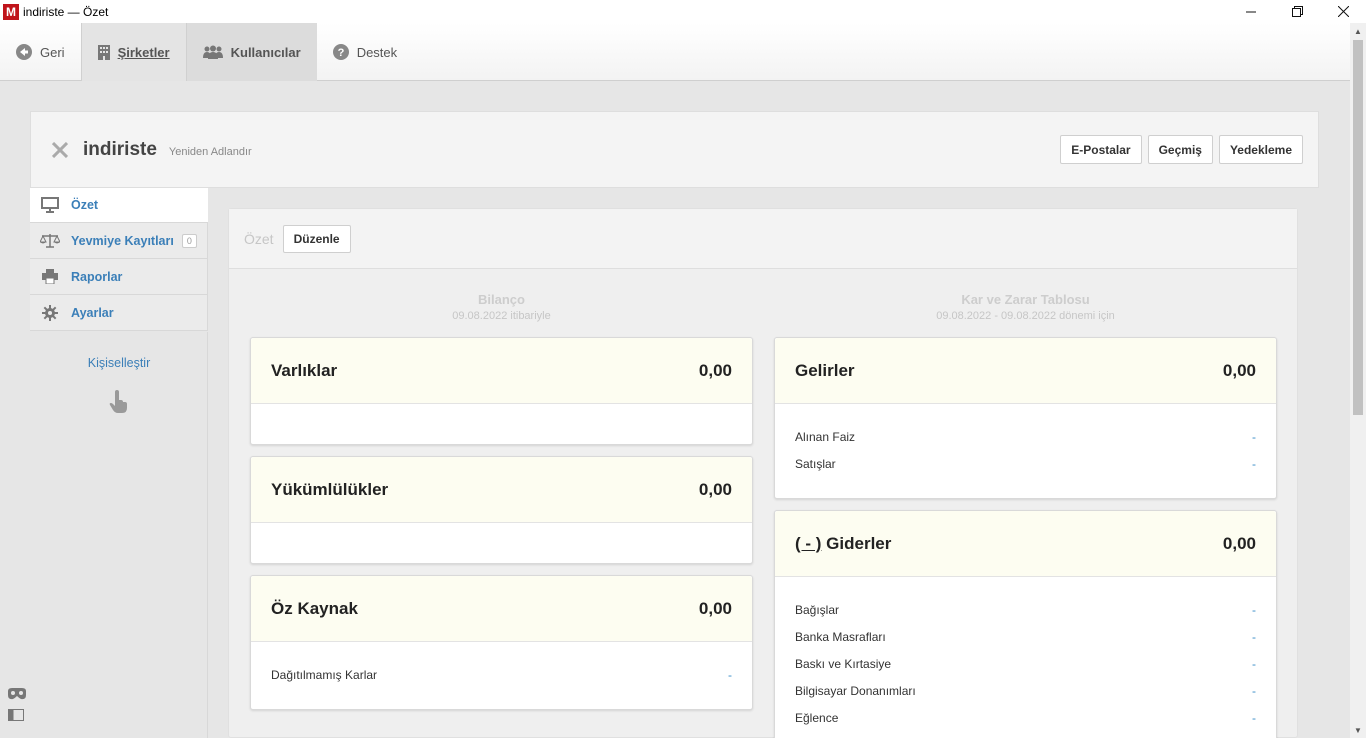 The image size is (1366, 738). Describe the element at coordinates (501, 609) in the screenshot. I see `equity-card-header: Öz Kaynak 0,00` at that location.